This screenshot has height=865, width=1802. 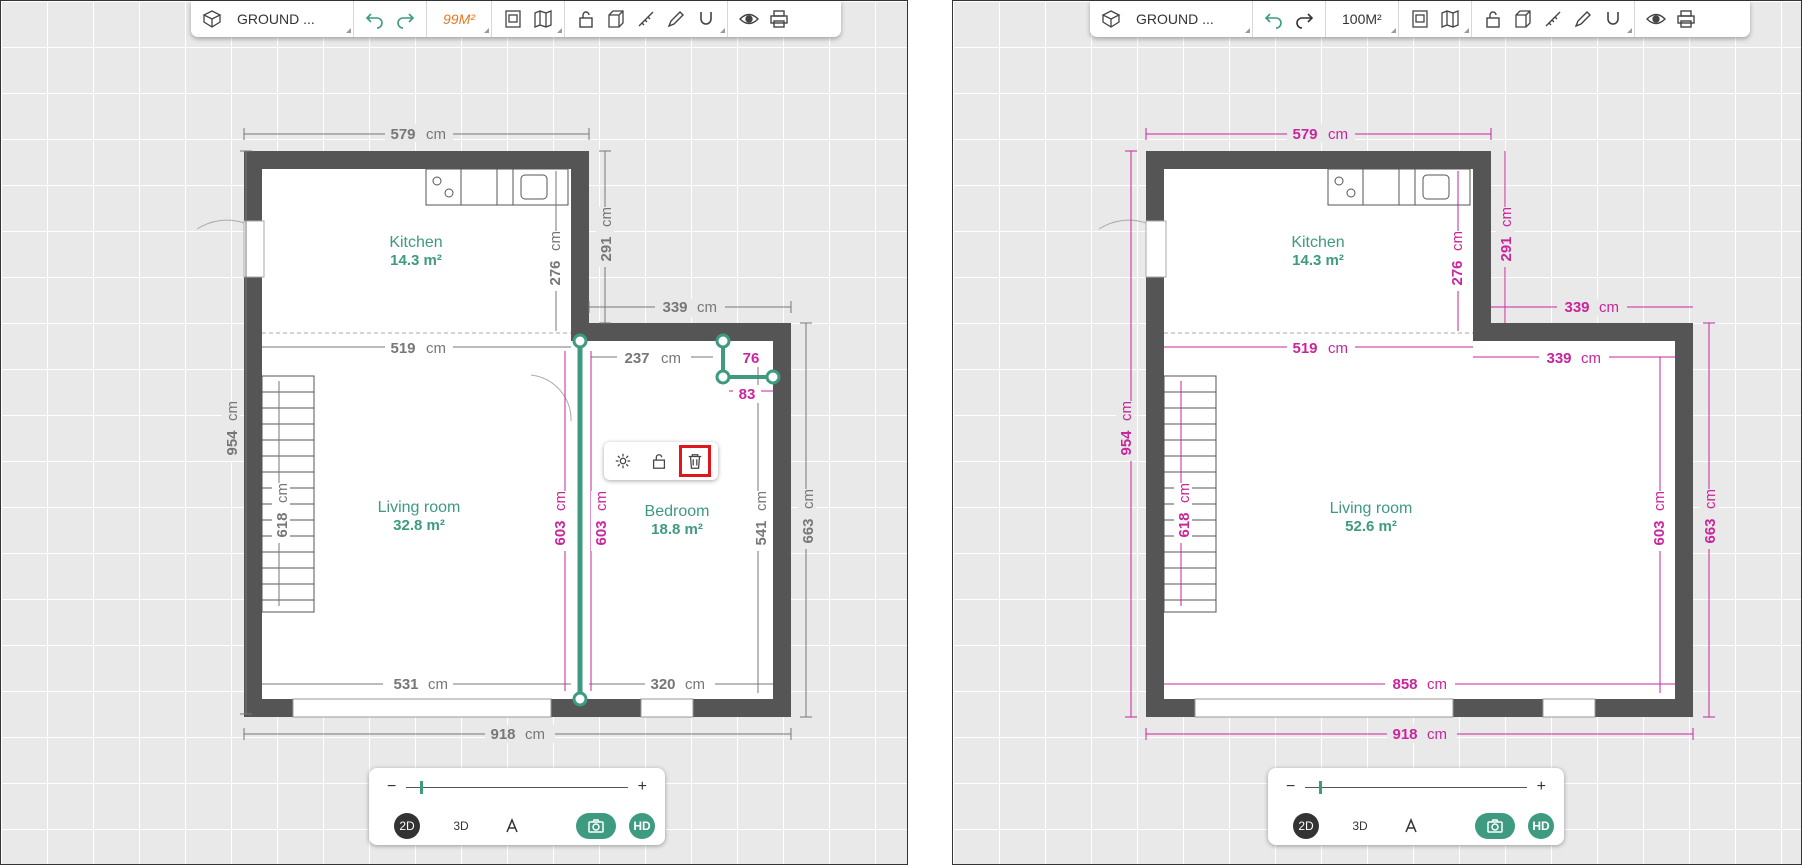 I want to click on dim-bottom-531: 531, so click(x=405, y=684).